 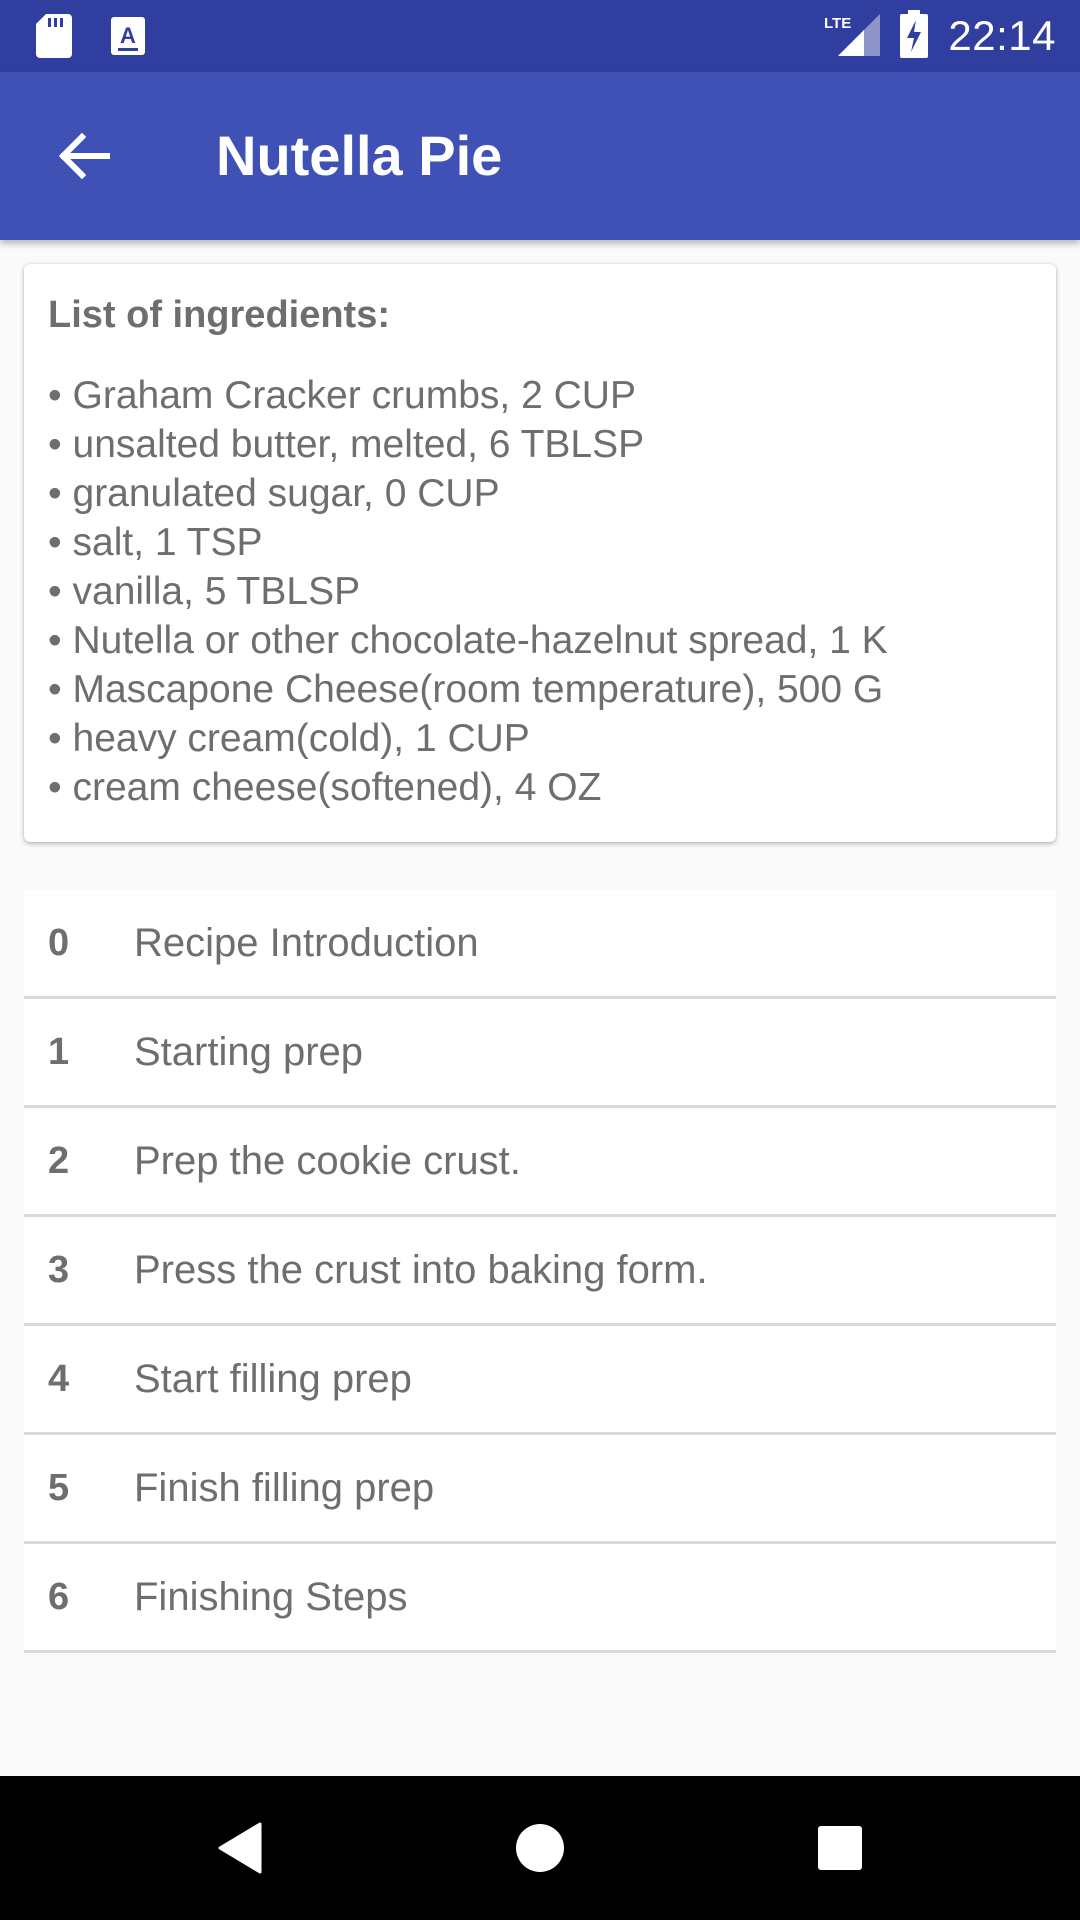 What do you see at coordinates (540, 1162) in the screenshot?
I see `step-row-2: 2 Prep the cookie crust.` at bounding box center [540, 1162].